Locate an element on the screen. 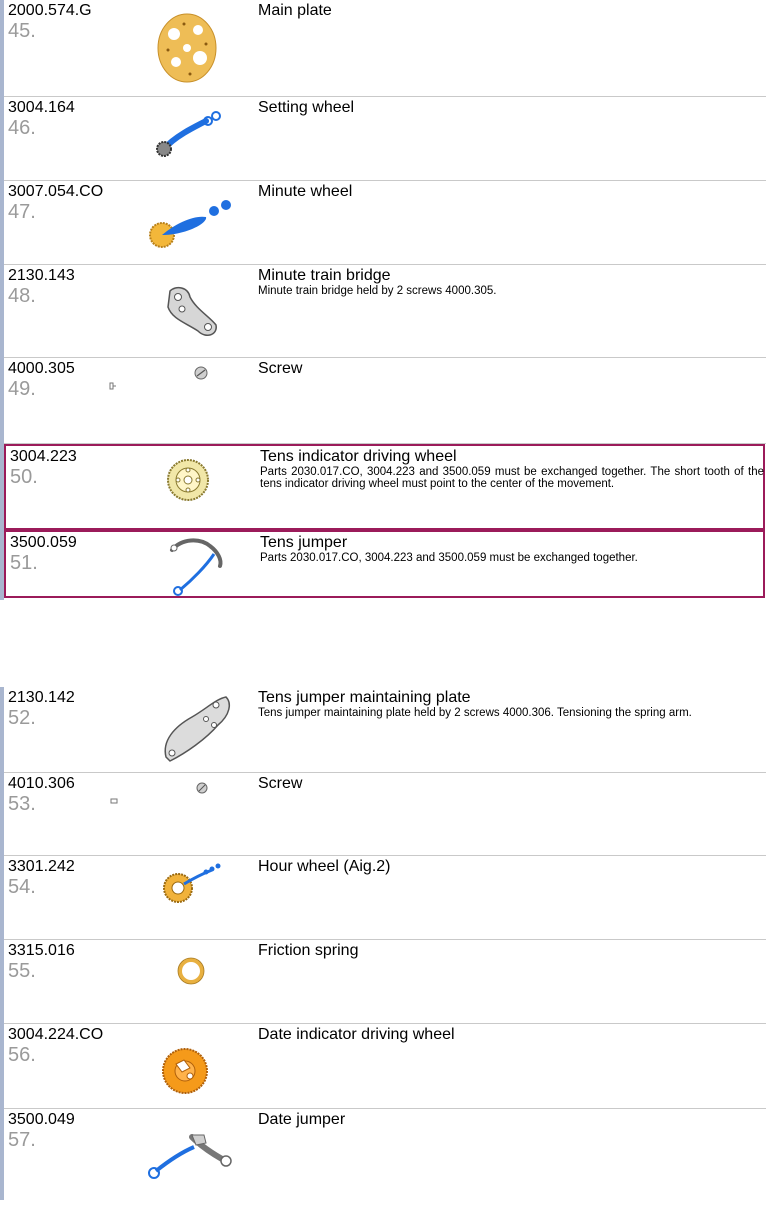  part-row: 4000.305 49. Screw is located at coordinates (385, 401).